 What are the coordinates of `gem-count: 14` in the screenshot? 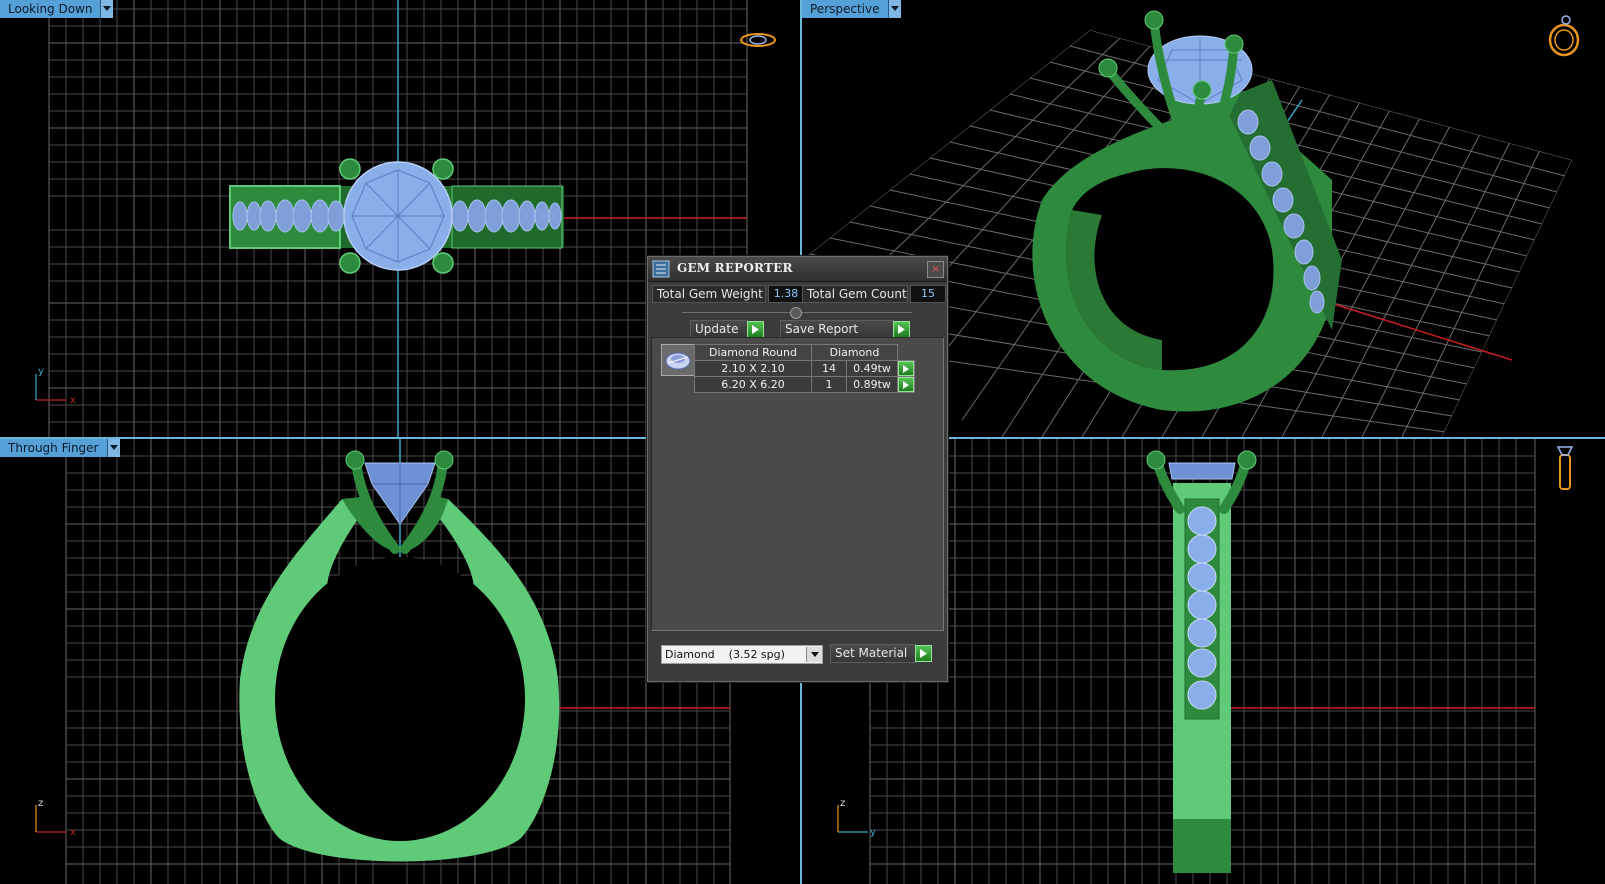 It's located at (829, 368).